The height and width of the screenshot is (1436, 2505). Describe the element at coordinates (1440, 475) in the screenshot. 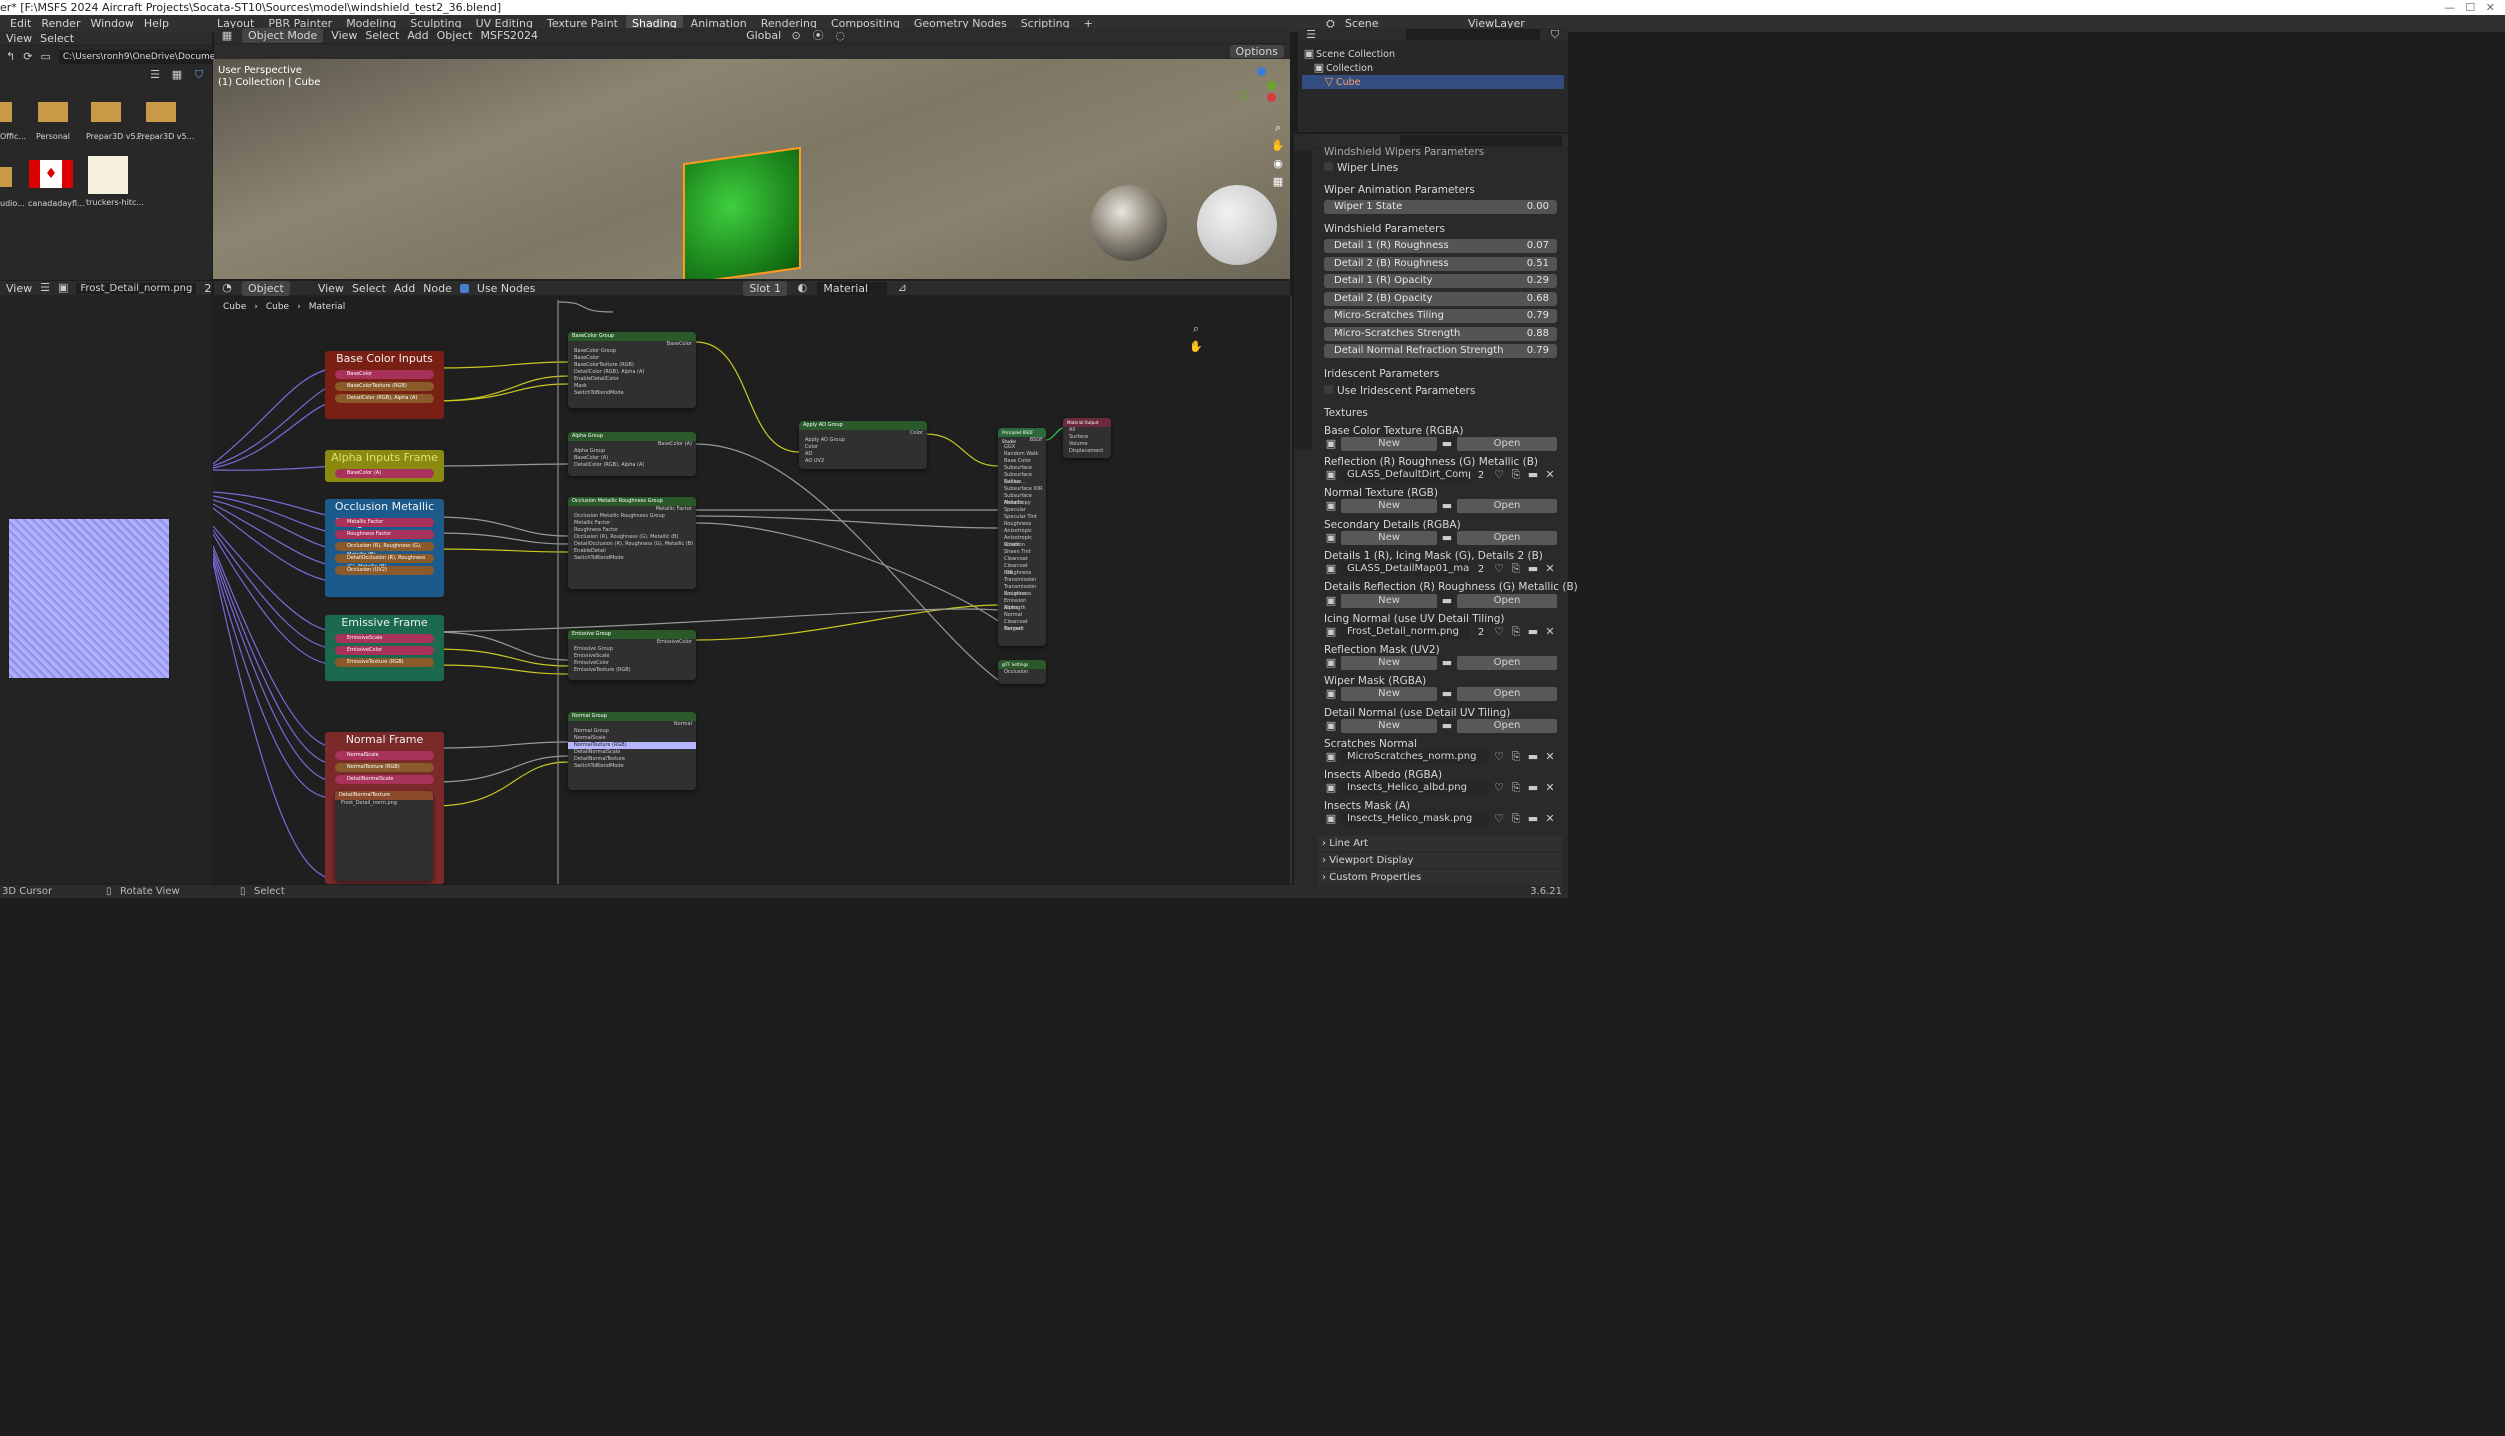

I see `texture-slot: ▣GLASS_DefaultDirt_Comp.png2♡⎘▬✕` at that location.